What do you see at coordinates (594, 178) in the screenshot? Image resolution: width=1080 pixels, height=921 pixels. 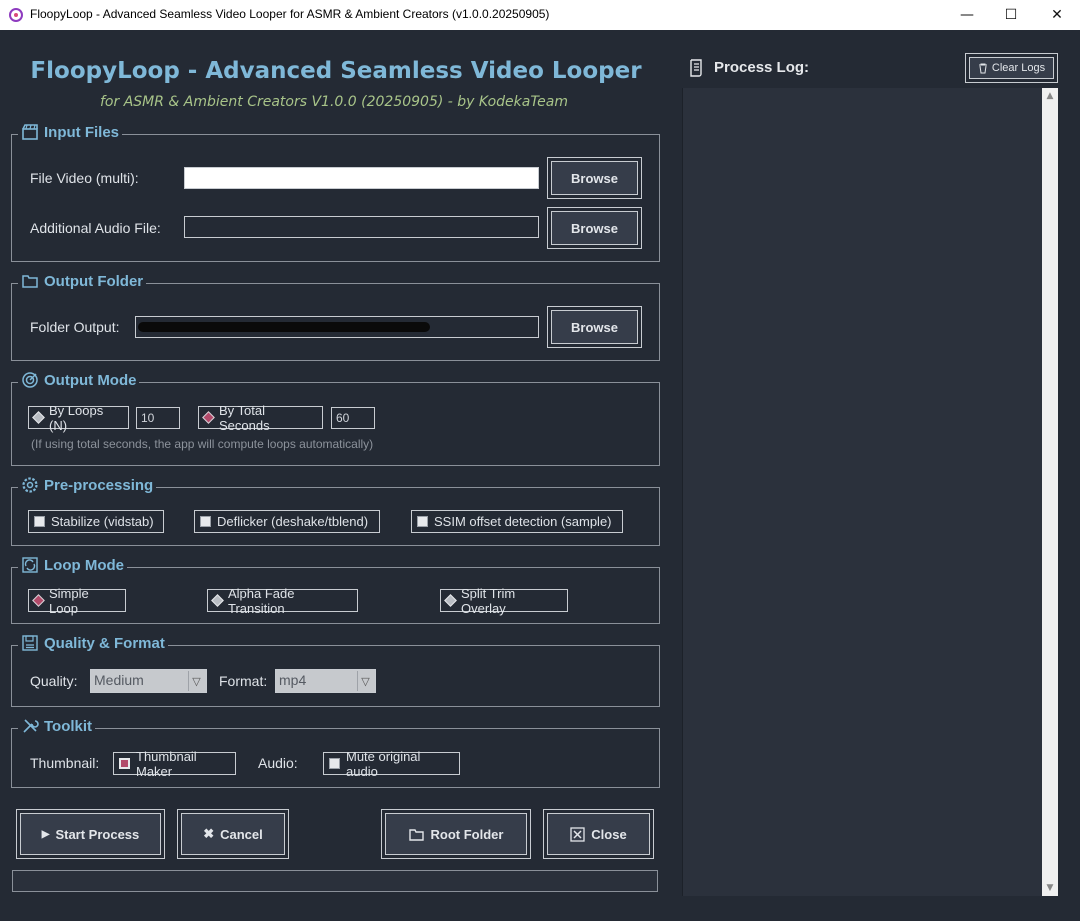 I see `browse-video-button: Browse` at bounding box center [594, 178].